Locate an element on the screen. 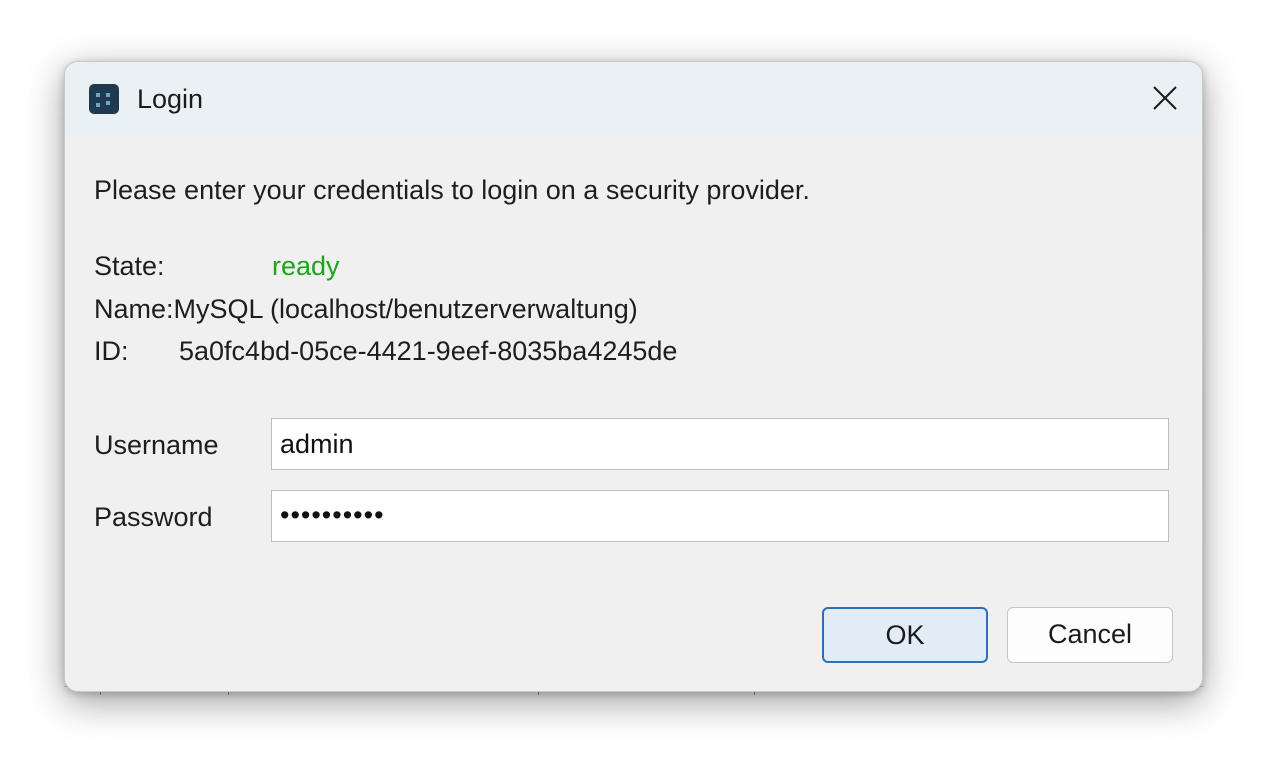  password-input: •••••••••• is located at coordinates (720, 516).